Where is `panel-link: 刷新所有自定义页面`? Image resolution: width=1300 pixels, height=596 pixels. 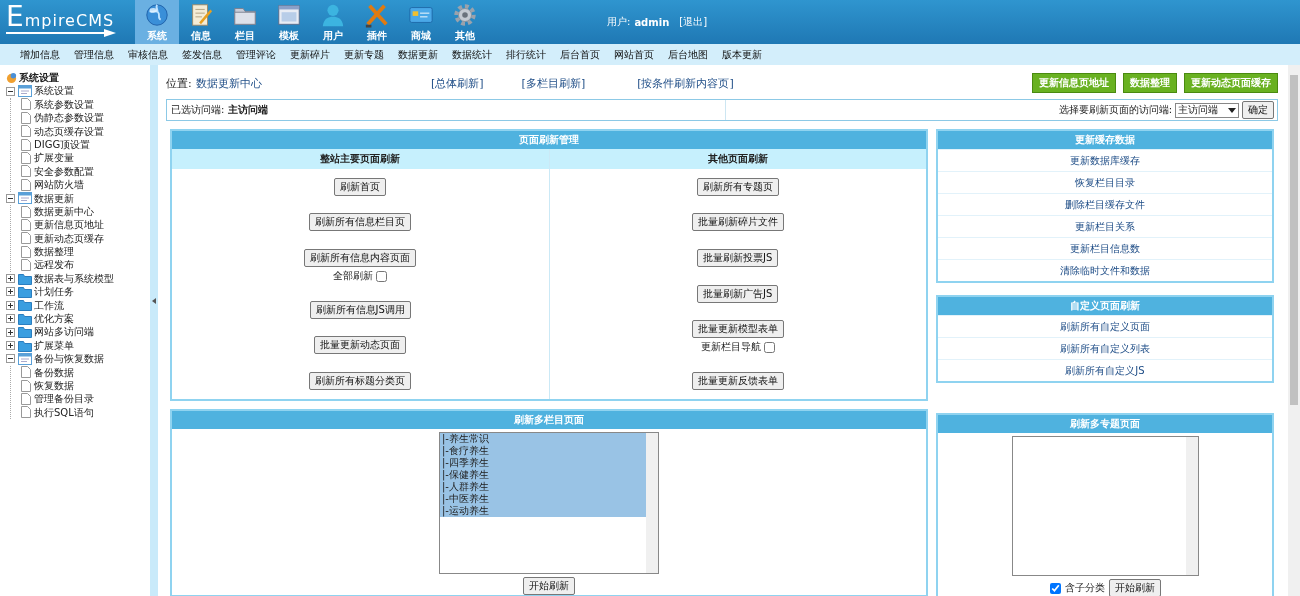
panel-link: 刷新所有自定义页面 is located at coordinates (1105, 326).